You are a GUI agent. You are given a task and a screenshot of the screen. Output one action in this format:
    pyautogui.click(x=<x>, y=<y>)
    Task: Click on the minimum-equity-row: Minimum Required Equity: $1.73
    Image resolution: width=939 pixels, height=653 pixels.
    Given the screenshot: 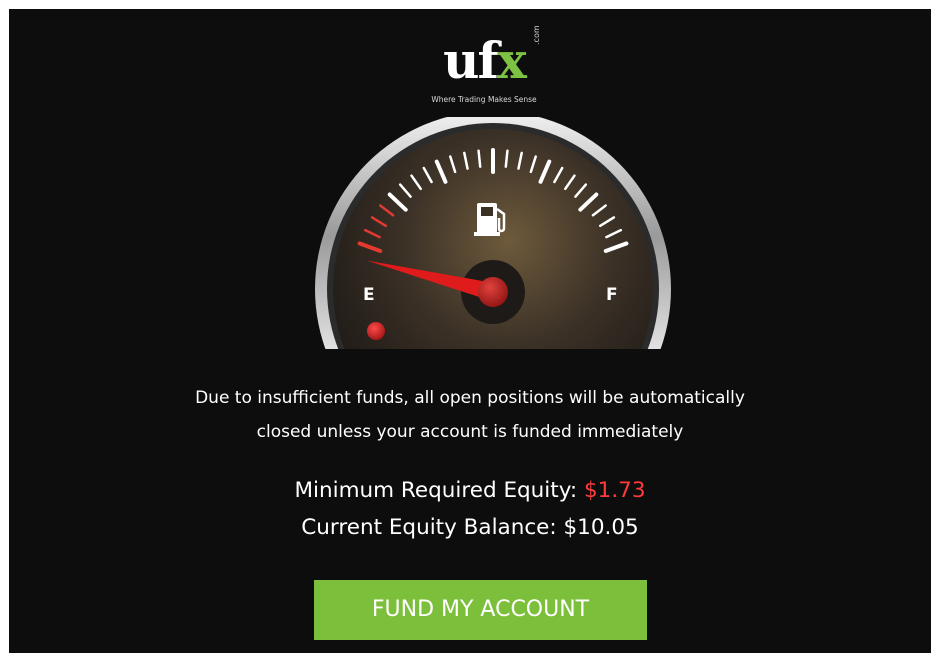 What is the action you would take?
    pyautogui.click(x=470, y=491)
    